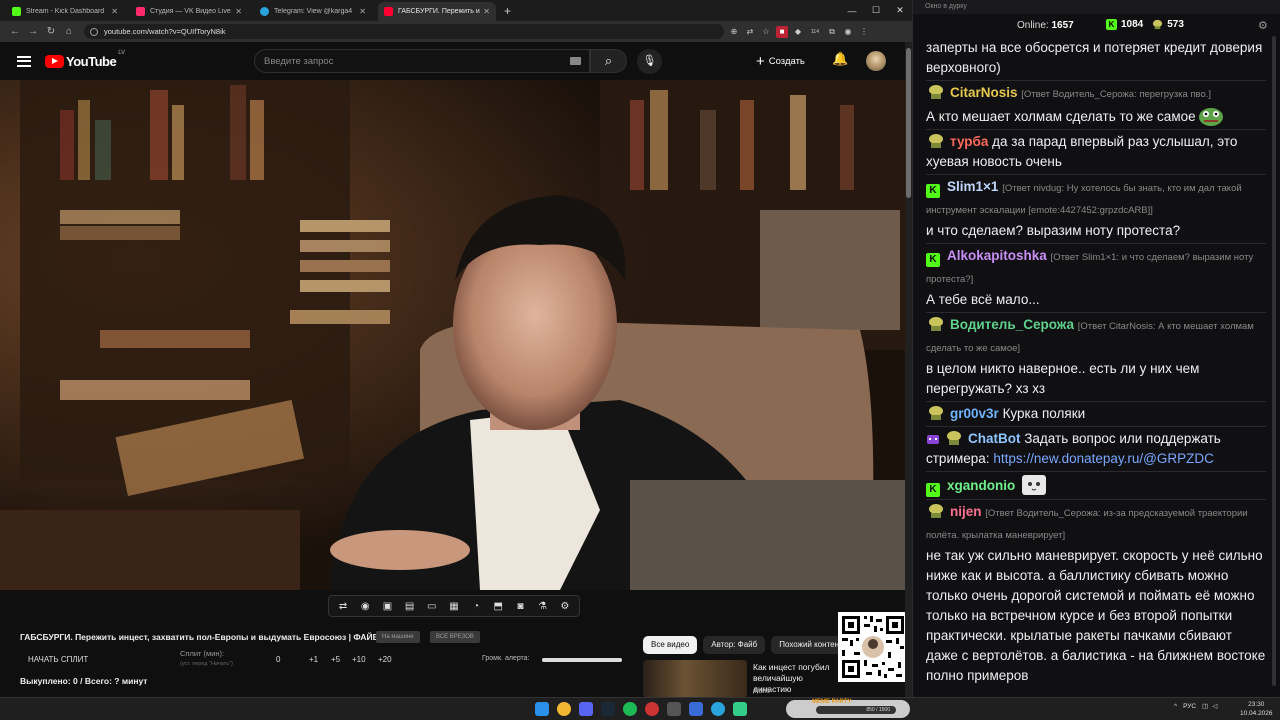 This screenshot has height=720, width=1280. I want to click on home-icon: ⌂, so click(69, 31).